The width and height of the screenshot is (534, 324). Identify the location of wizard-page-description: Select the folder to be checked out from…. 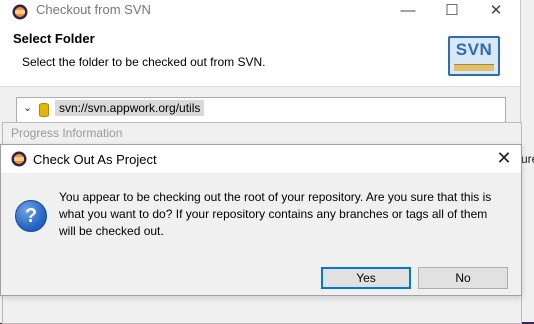
(144, 62).